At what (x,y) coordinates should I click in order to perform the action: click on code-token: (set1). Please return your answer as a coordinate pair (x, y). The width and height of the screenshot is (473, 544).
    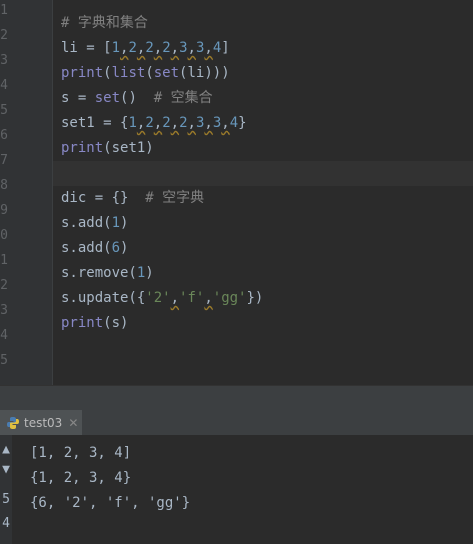
    Looking at the image, I should click on (128, 148).